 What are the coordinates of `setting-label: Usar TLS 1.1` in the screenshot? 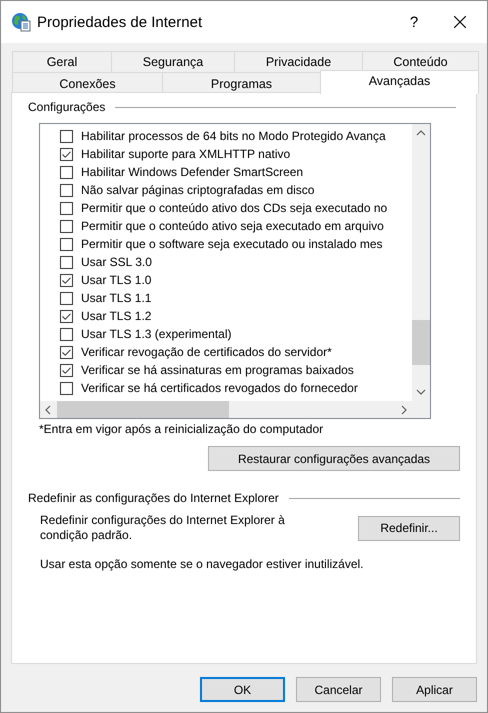 It's located at (116, 298).